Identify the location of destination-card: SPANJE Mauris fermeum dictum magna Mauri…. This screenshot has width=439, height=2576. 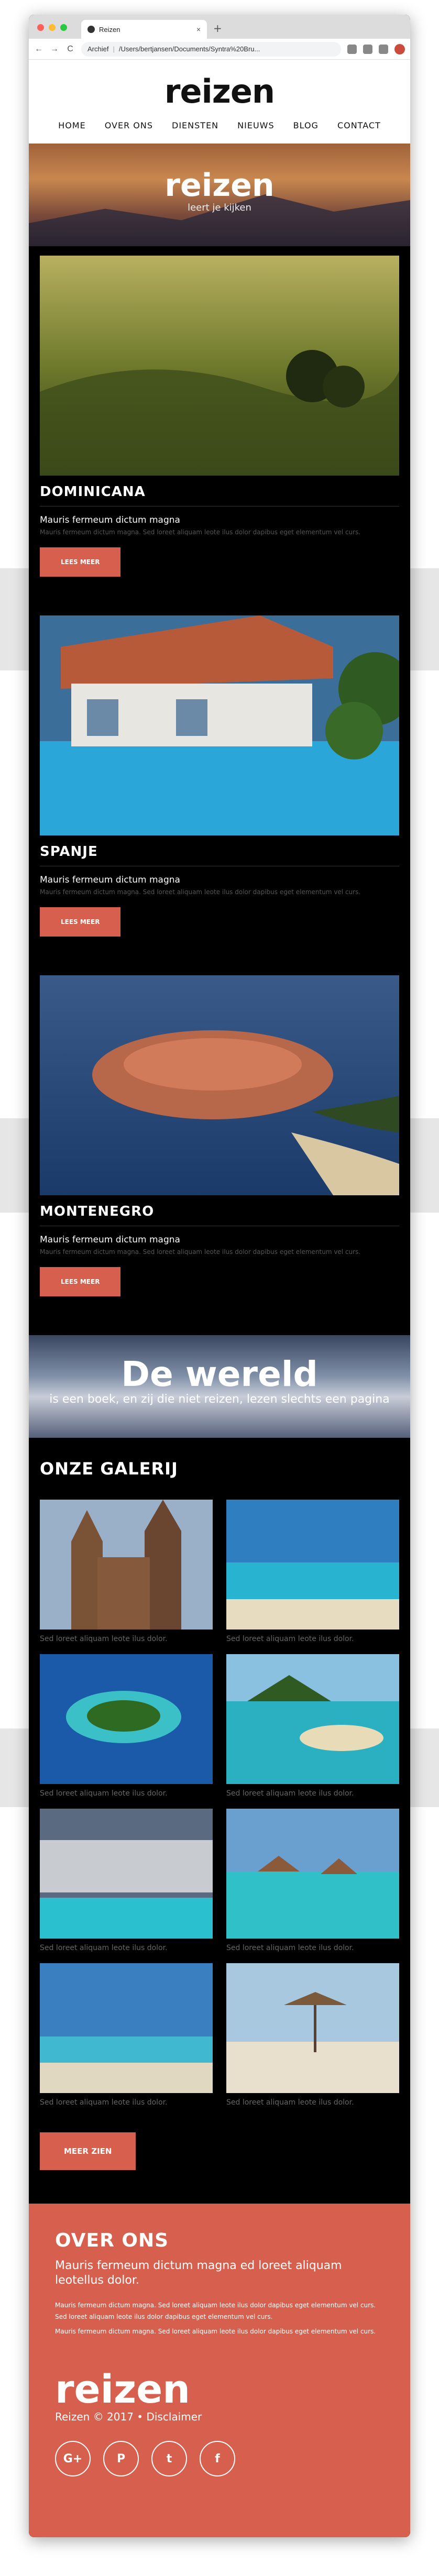
(220, 795).